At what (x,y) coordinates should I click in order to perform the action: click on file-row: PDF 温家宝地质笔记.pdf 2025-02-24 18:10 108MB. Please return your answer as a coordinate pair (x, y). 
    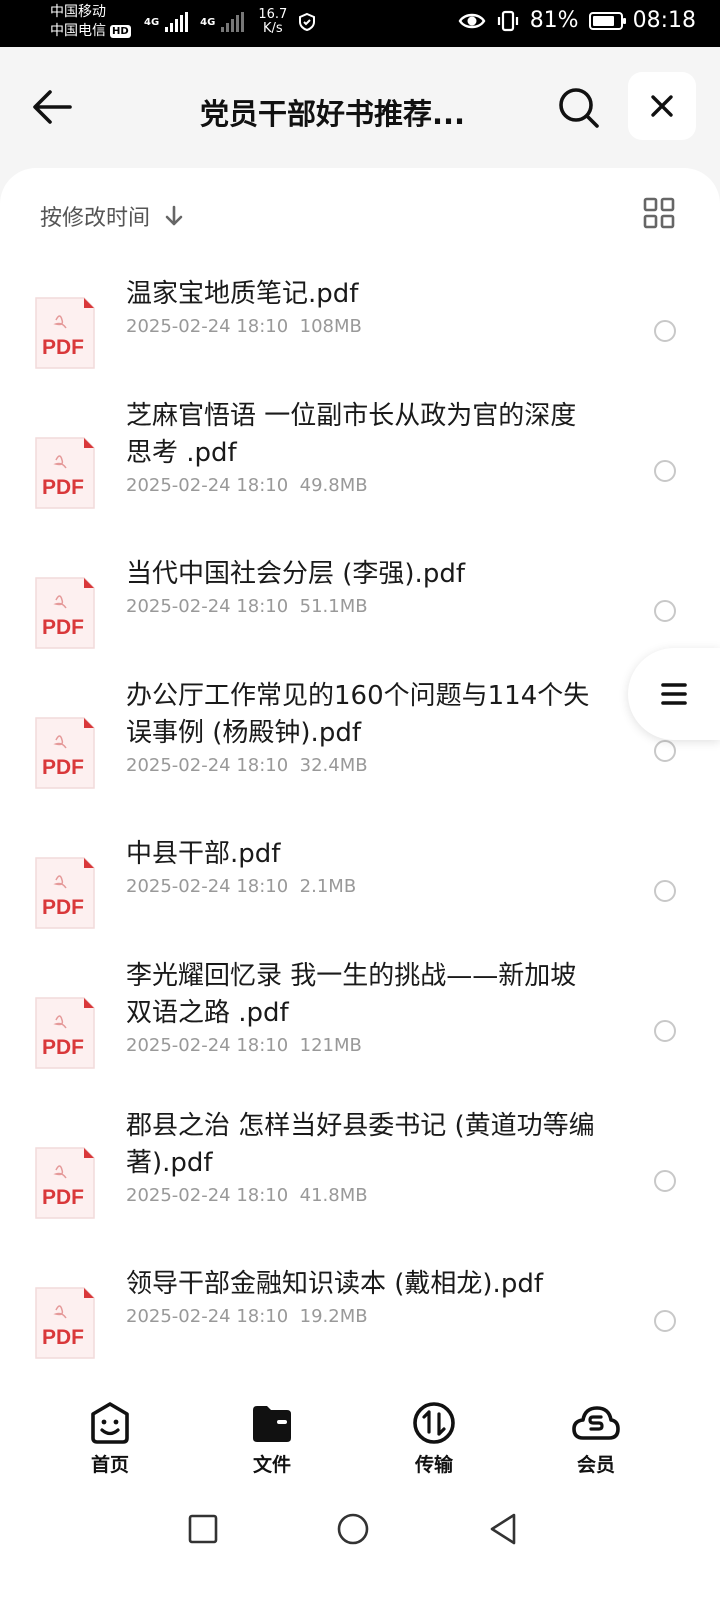
    Looking at the image, I should click on (360, 328).